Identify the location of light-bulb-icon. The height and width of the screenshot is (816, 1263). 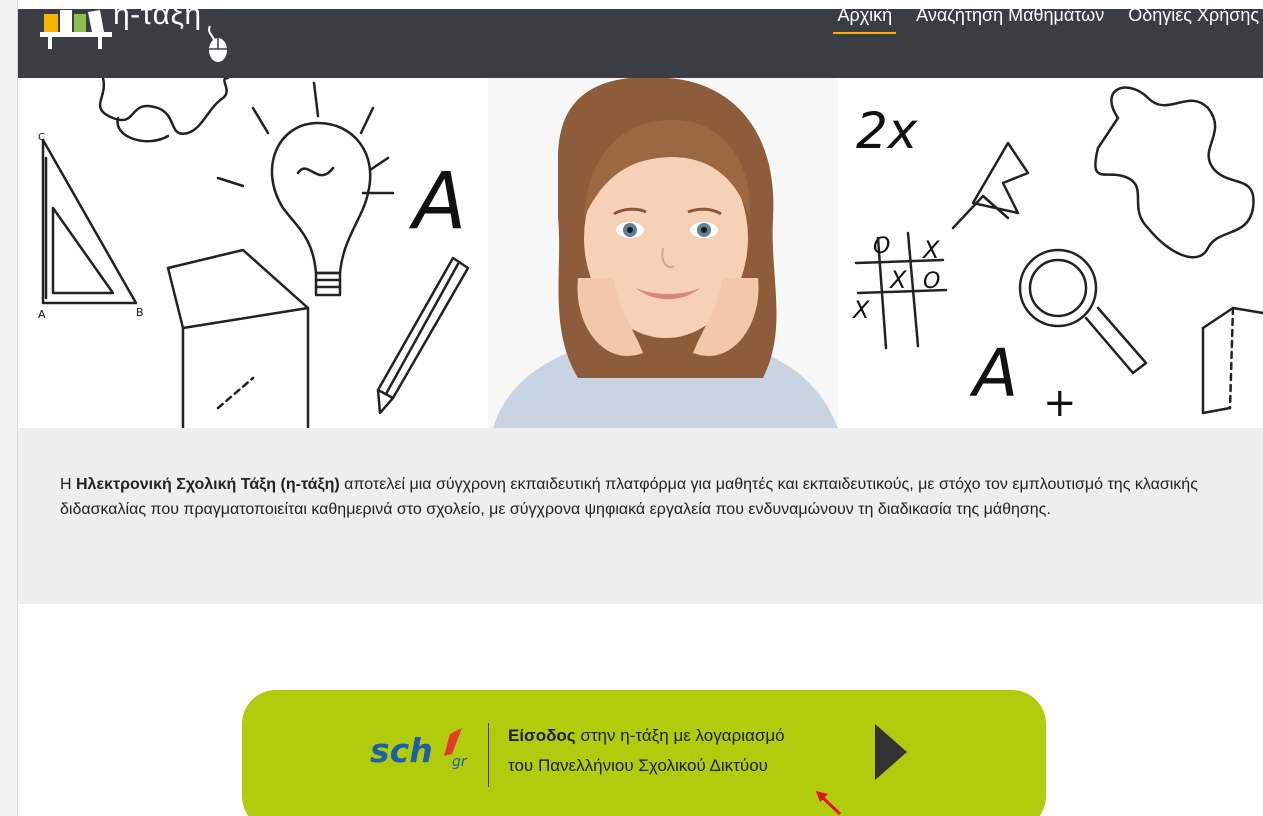
(321, 198).